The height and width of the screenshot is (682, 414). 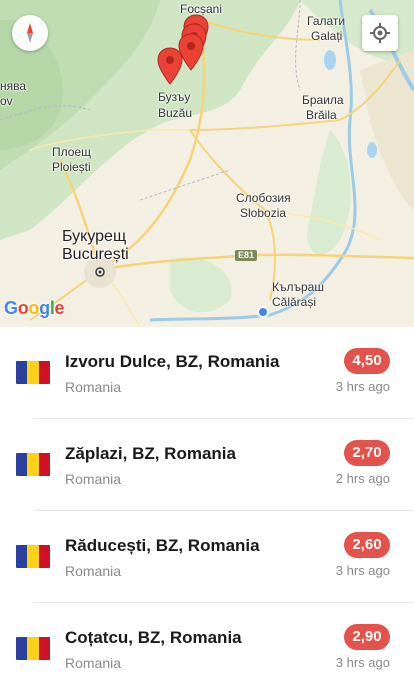 What do you see at coordinates (71, 167) in the screenshot?
I see `map-label-ploiesti: Ploiești` at bounding box center [71, 167].